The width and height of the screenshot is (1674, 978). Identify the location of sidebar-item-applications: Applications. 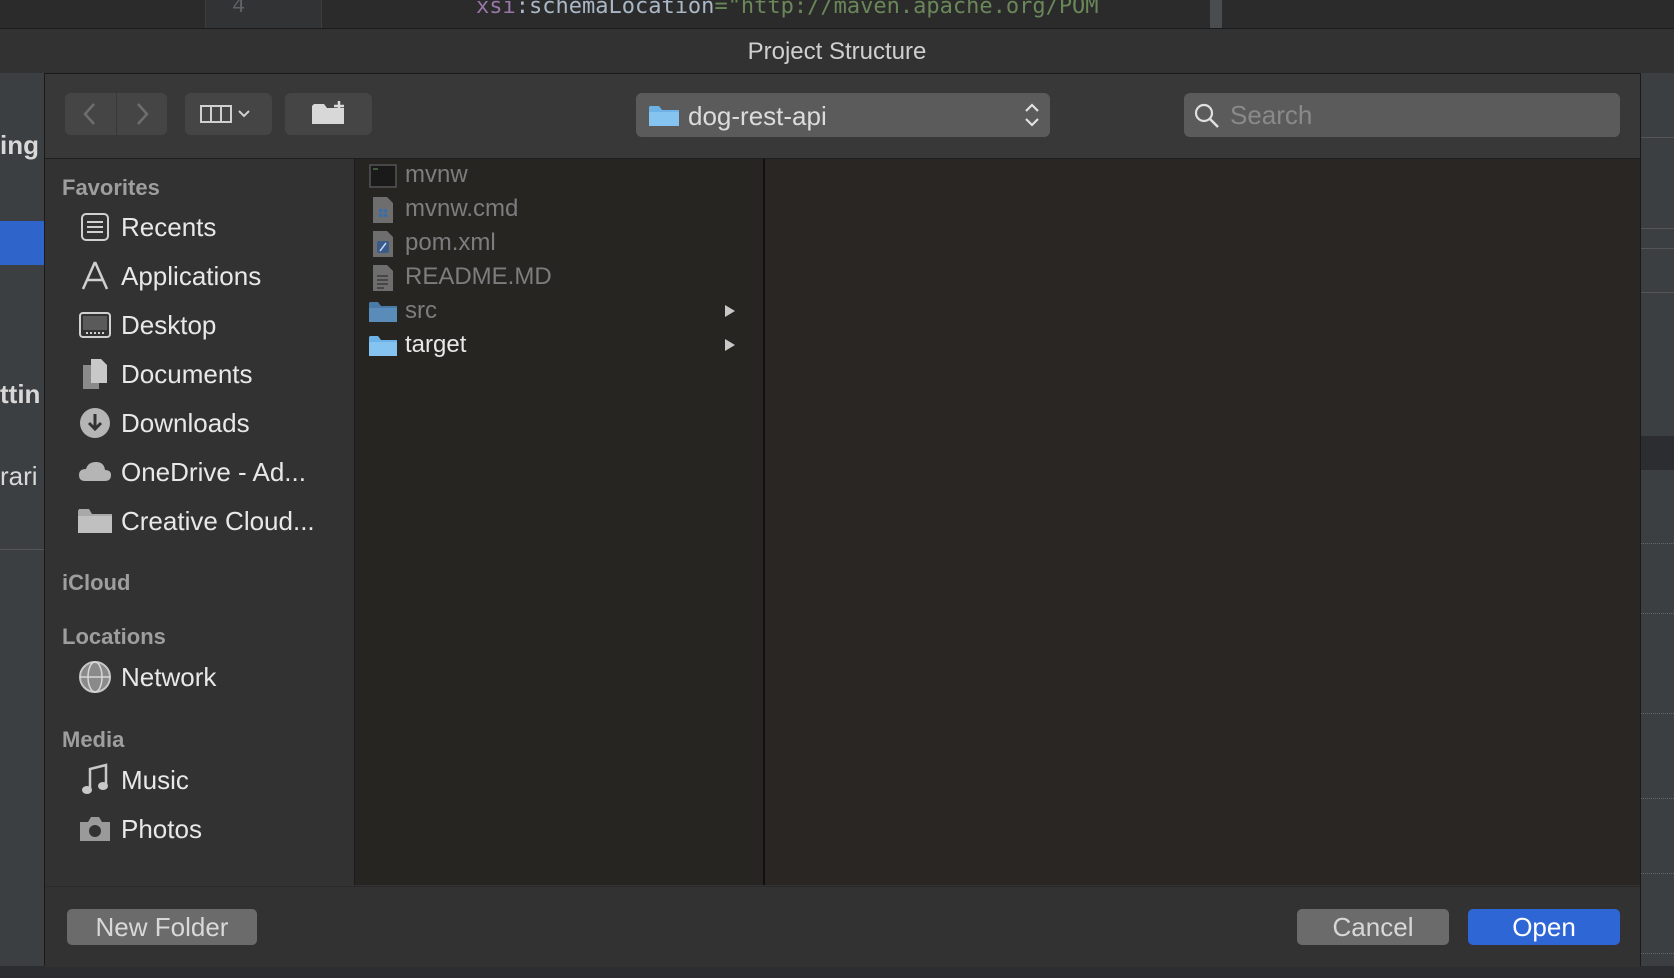
(210, 276).